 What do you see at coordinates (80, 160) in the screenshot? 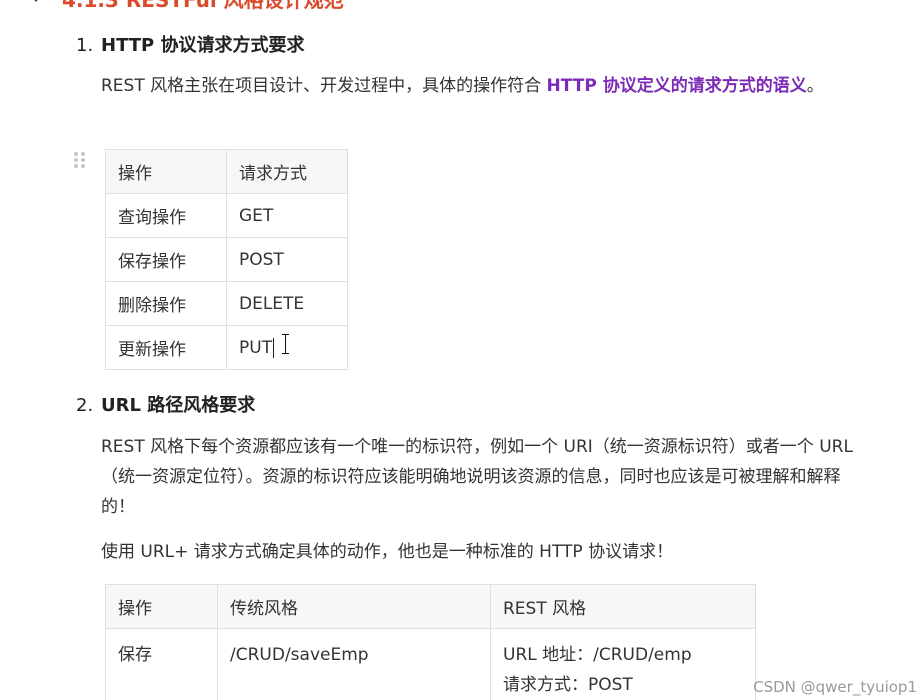
I see `table-drag-handle-icon` at bounding box center [80, 160].